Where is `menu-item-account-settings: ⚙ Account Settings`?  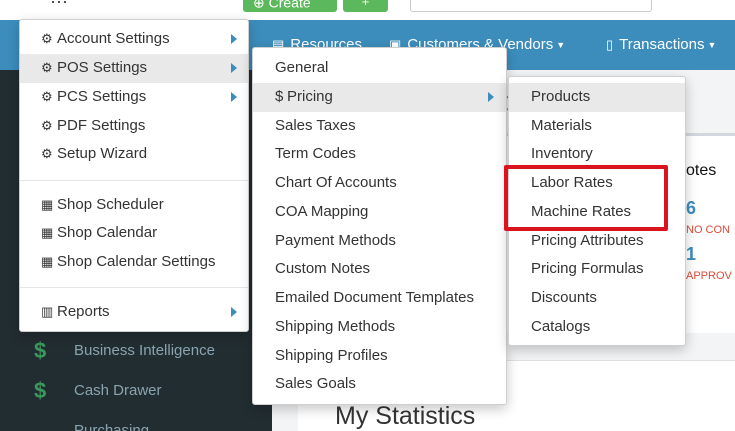 menu-item-account-settings: ⚙ Account Settings is located at coordinates (134, 39).